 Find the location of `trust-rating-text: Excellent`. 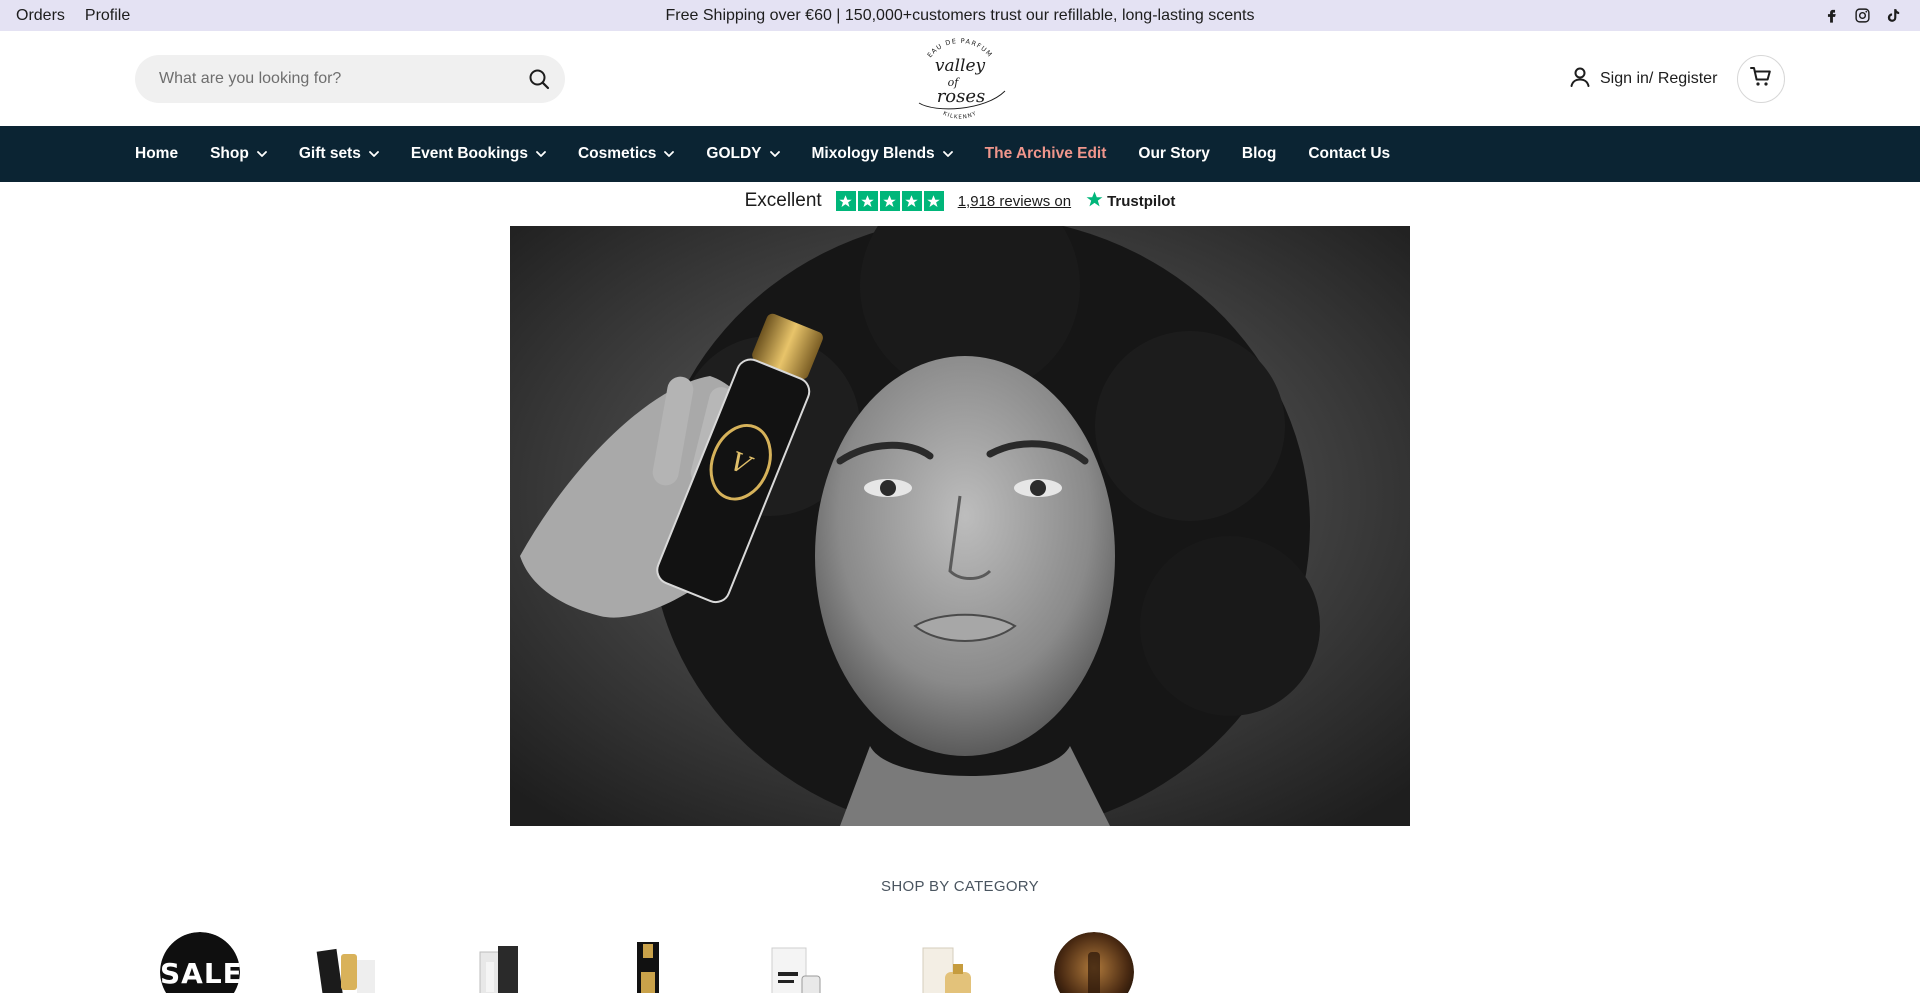

trust-rating-text: Excellent is located at coordinates (783, 200).